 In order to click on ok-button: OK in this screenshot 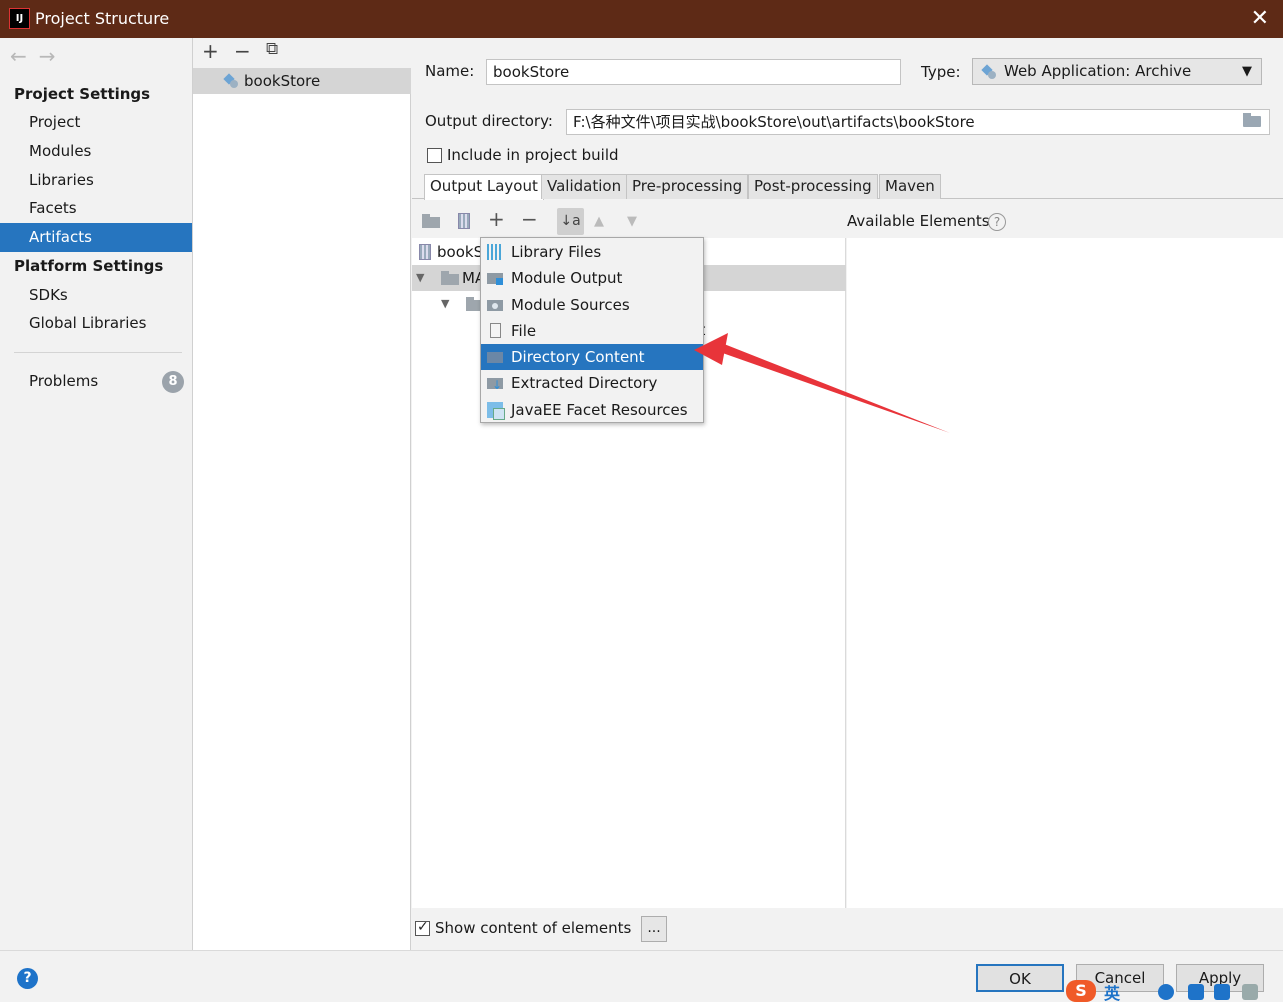, I will do `click(1020, 978)`.